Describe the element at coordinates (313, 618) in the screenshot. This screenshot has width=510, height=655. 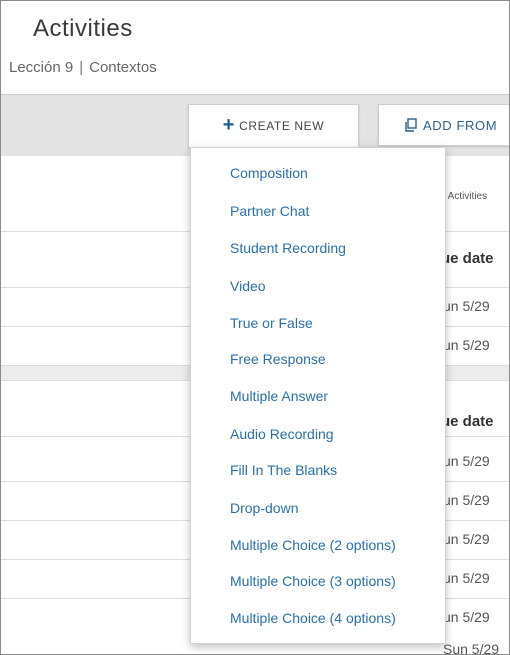
I see `menu-item-multiple-choice-4: Multiple Choice (4 options)` at that location.